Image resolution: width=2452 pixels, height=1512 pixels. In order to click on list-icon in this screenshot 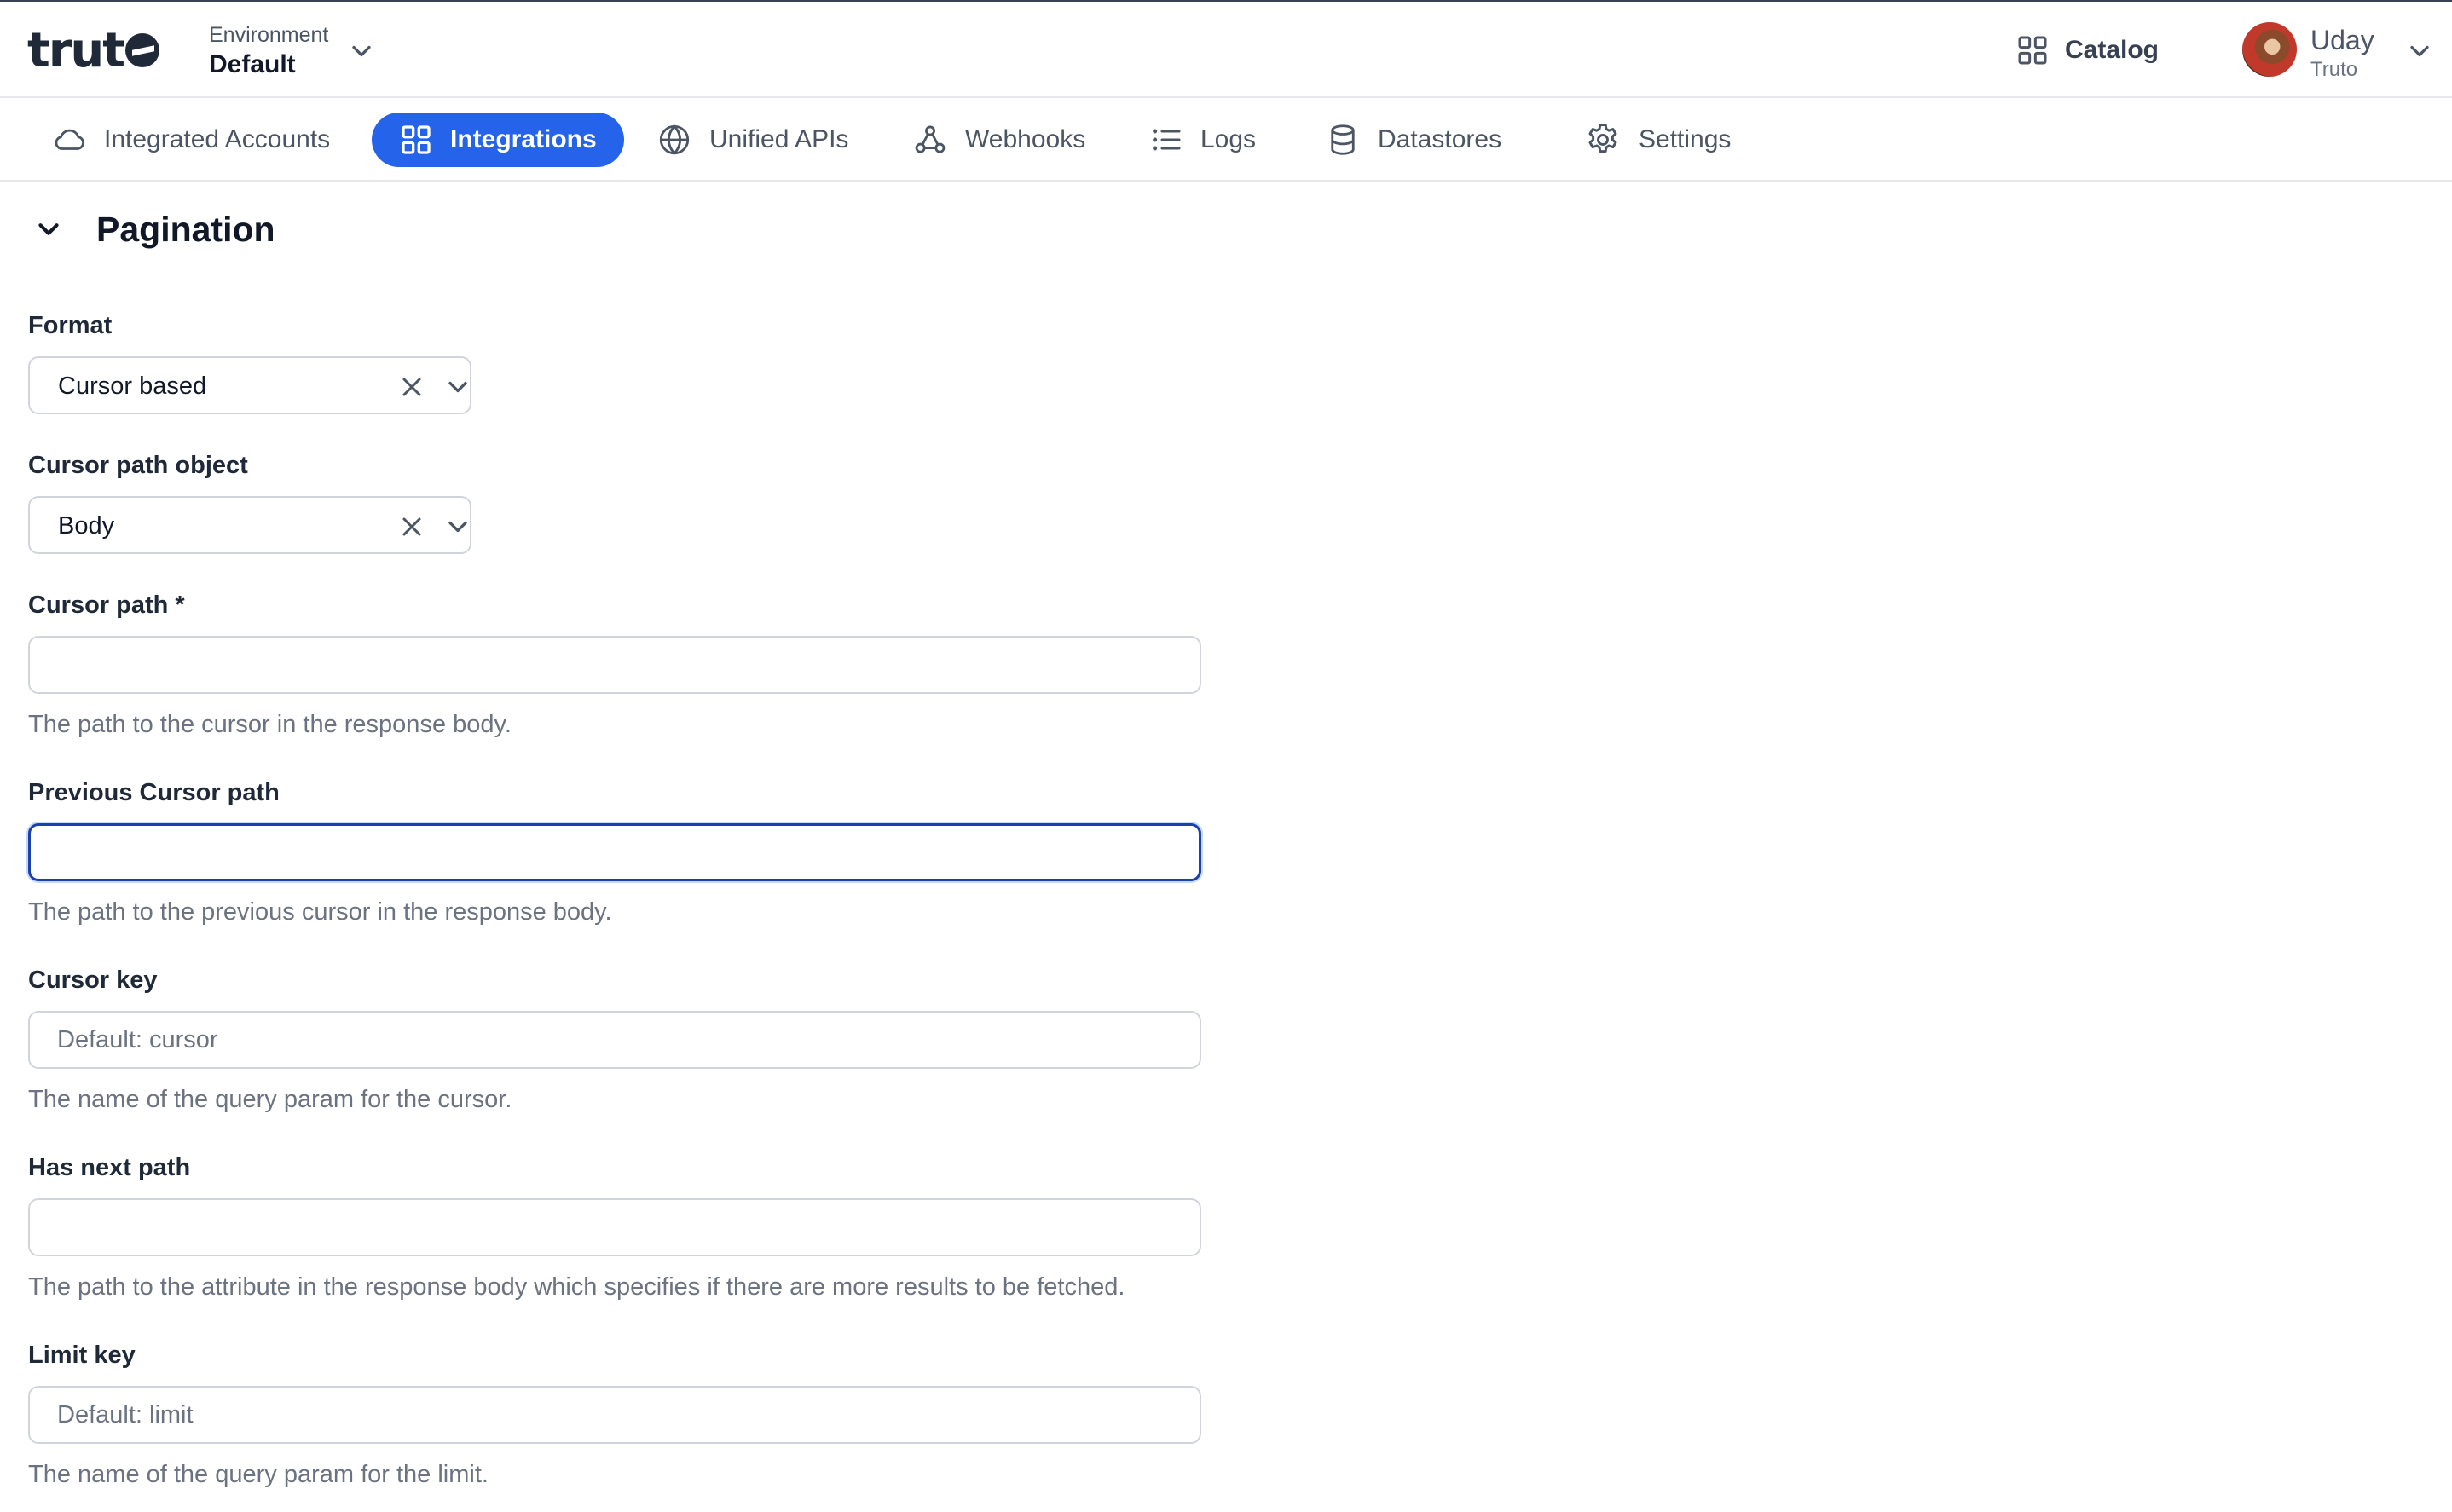, I will do `click(1167, 140)`.